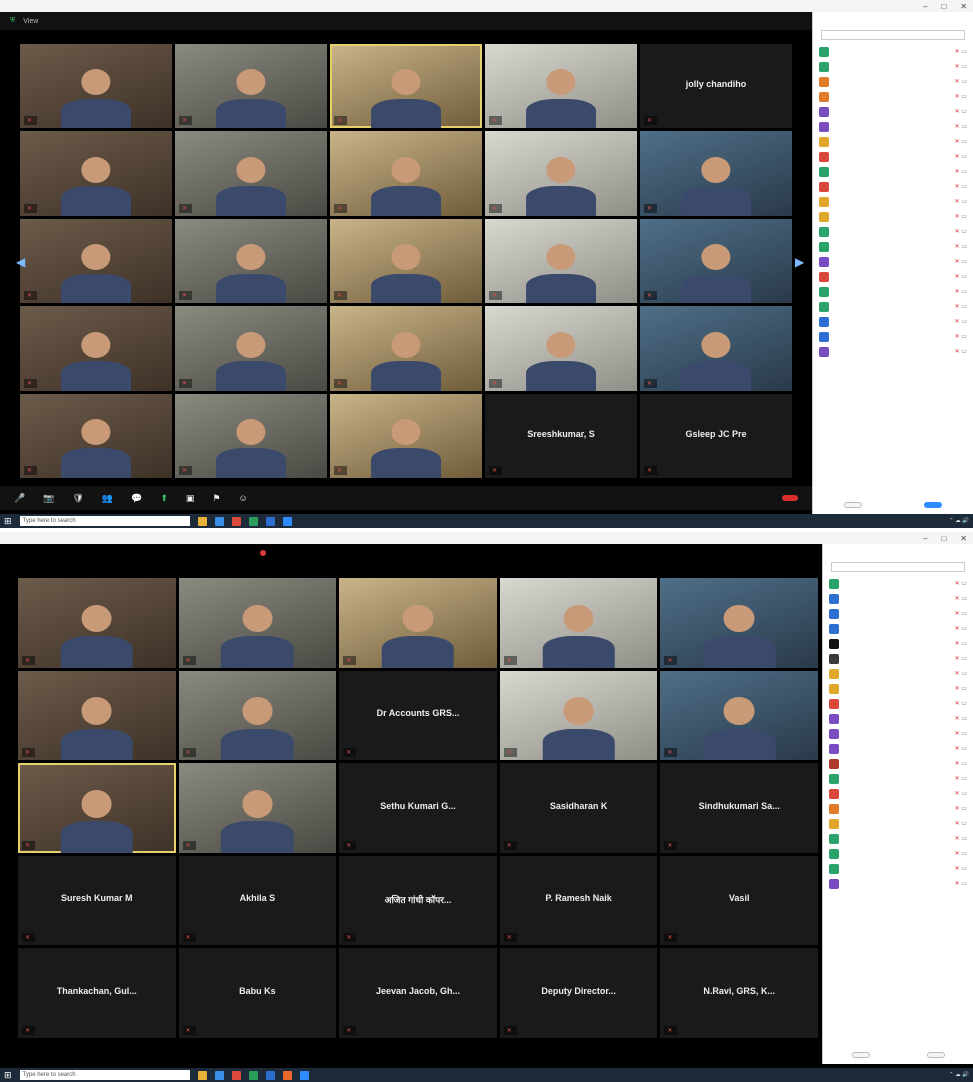  Describe the element at coordinates (190, 498) in the screenshot. I see `toolbar-button: ▣` at that location.